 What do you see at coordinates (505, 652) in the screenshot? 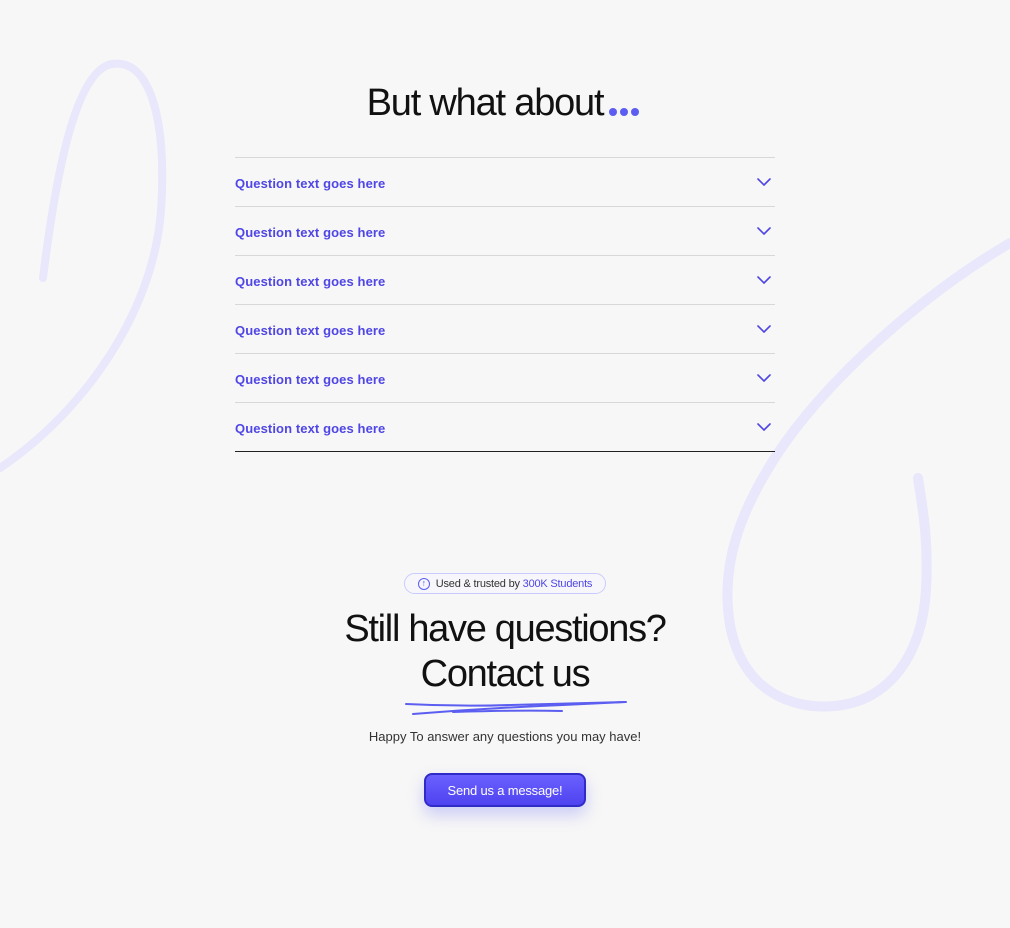
I see `contact-headline: Still have questions? Contact us` at bounding box center [505, 652].